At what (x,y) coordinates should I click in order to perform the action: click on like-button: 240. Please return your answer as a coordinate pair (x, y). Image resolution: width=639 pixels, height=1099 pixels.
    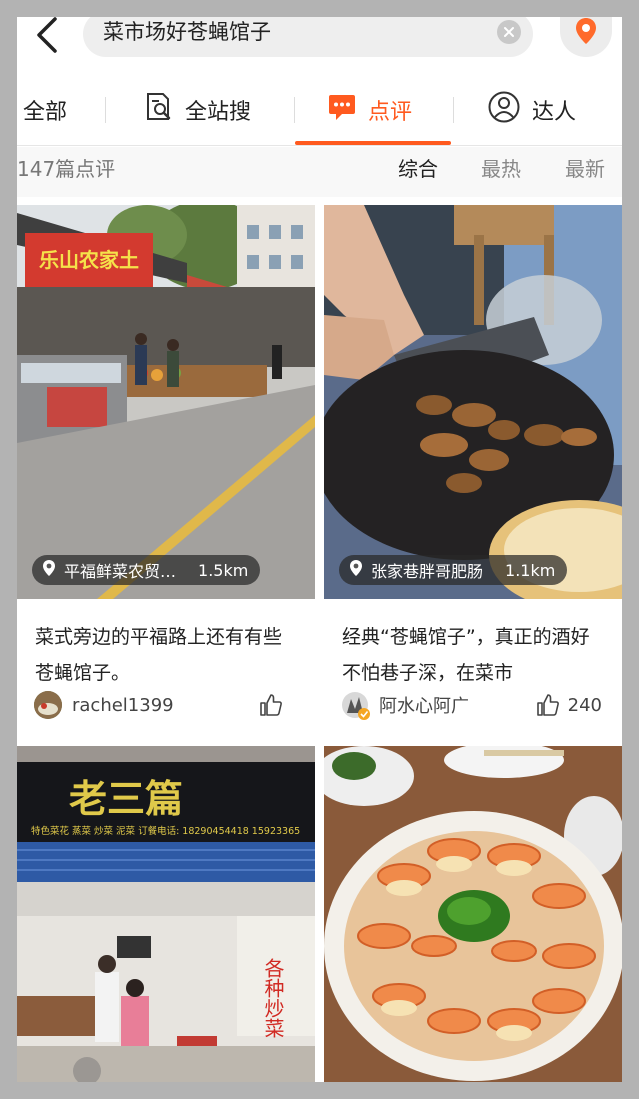
    Looking at the image, I should click on (569, 705).